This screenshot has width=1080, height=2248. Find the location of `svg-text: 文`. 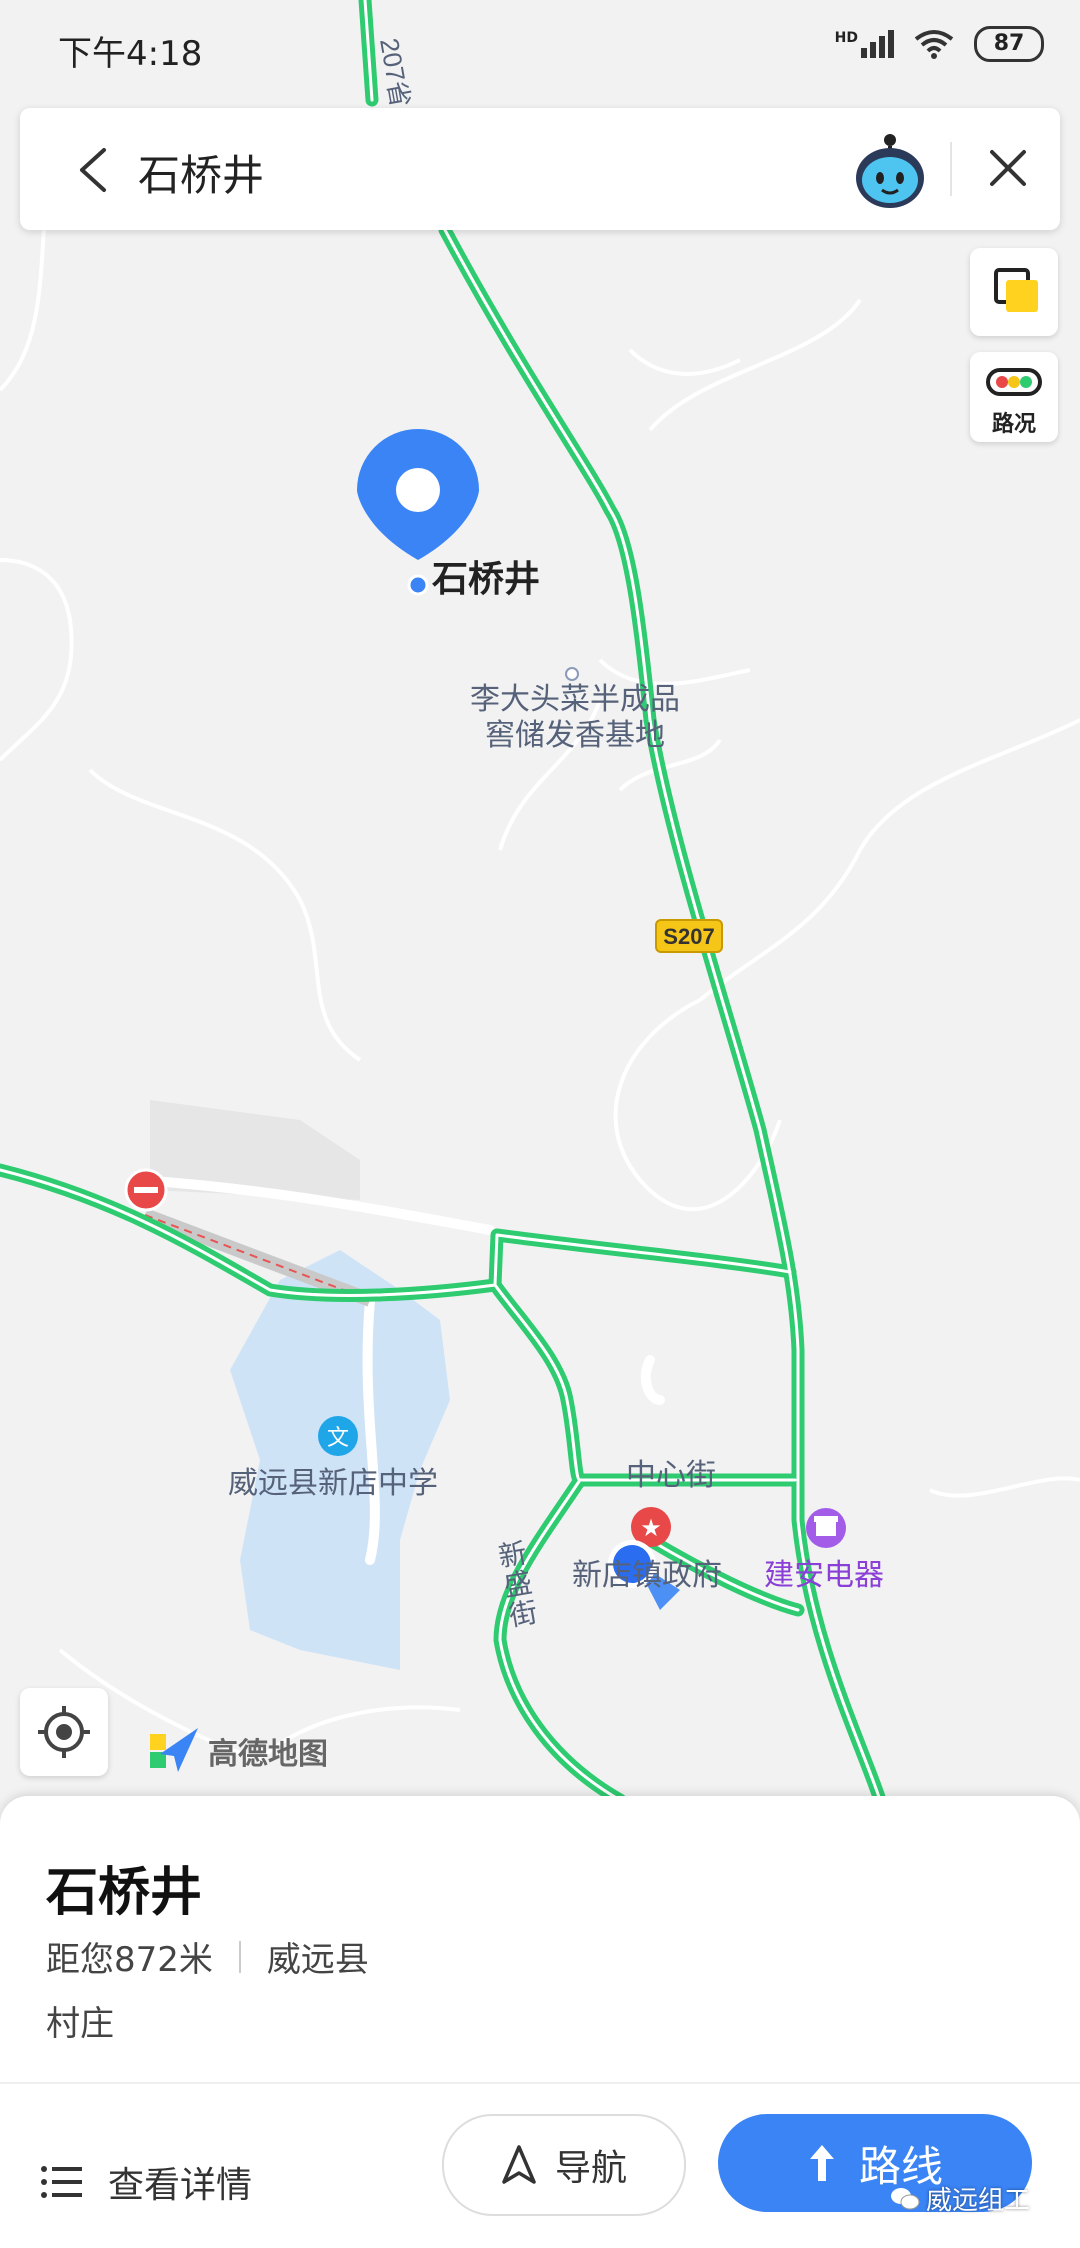

svg-text: 文 is located at coordinates (338, 1438).